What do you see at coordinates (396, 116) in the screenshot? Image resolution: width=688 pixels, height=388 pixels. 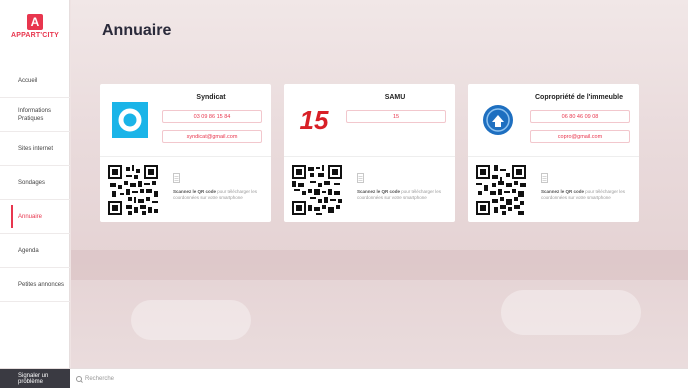 I see `phone-button: 15` at bounding box center [396, 116].